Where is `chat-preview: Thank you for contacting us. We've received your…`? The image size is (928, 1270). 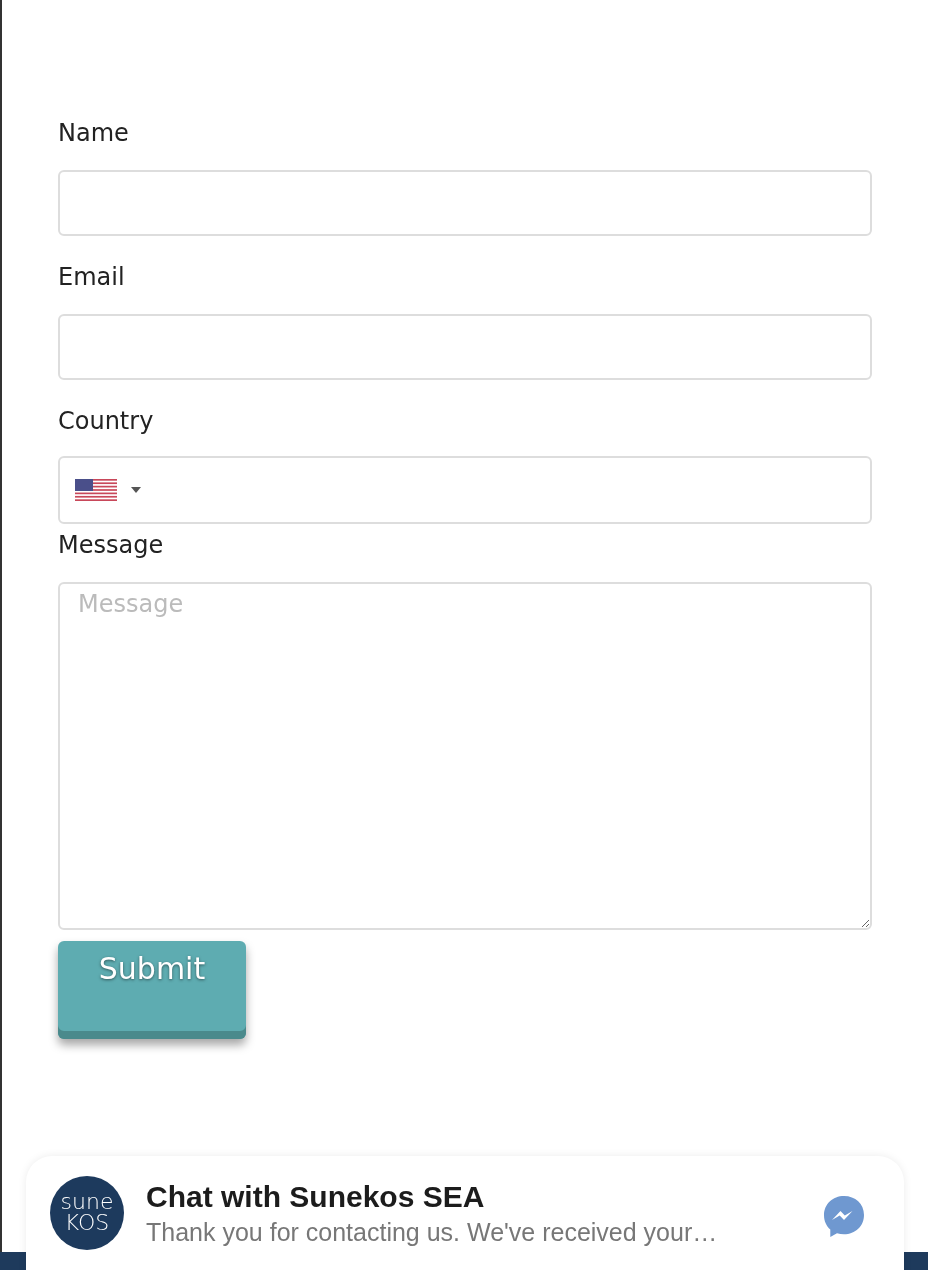 chat-preview: Thank you for contacting us. We've received your… is located at coordinates (432, 1232).